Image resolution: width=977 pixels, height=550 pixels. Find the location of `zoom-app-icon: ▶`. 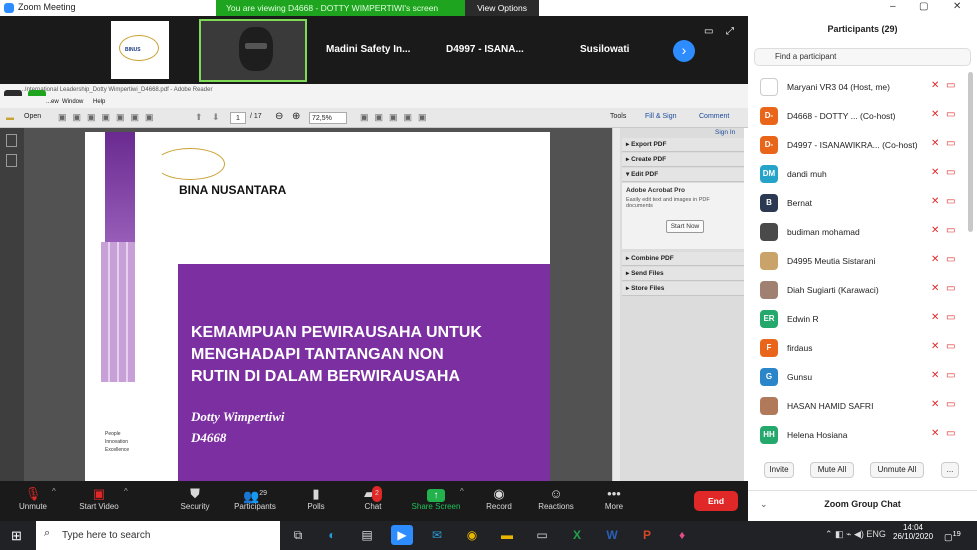

zoom-app-icon: ▶ is located at coordinates (402, 535).